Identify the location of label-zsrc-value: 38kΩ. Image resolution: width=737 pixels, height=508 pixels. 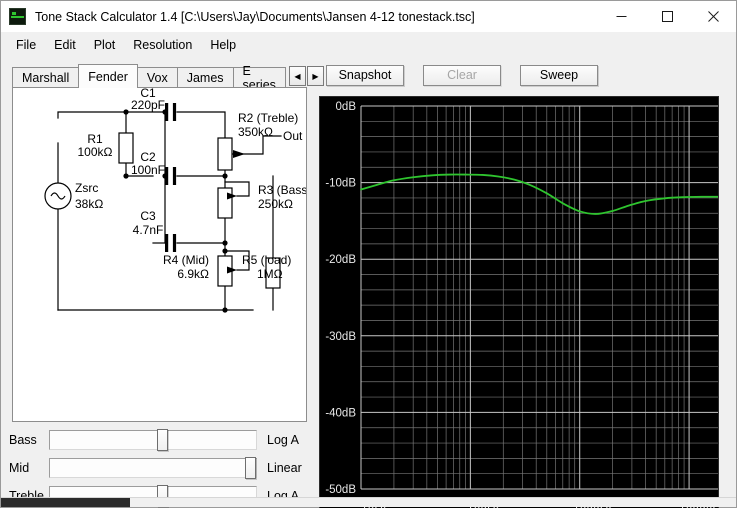
(89, 204).